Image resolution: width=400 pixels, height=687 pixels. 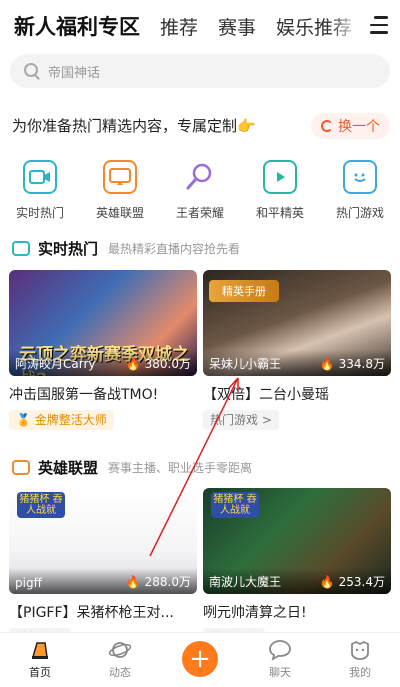 I want to click on stream-tag: 🏅 金牌整活大师, so click(x=61, y=420).